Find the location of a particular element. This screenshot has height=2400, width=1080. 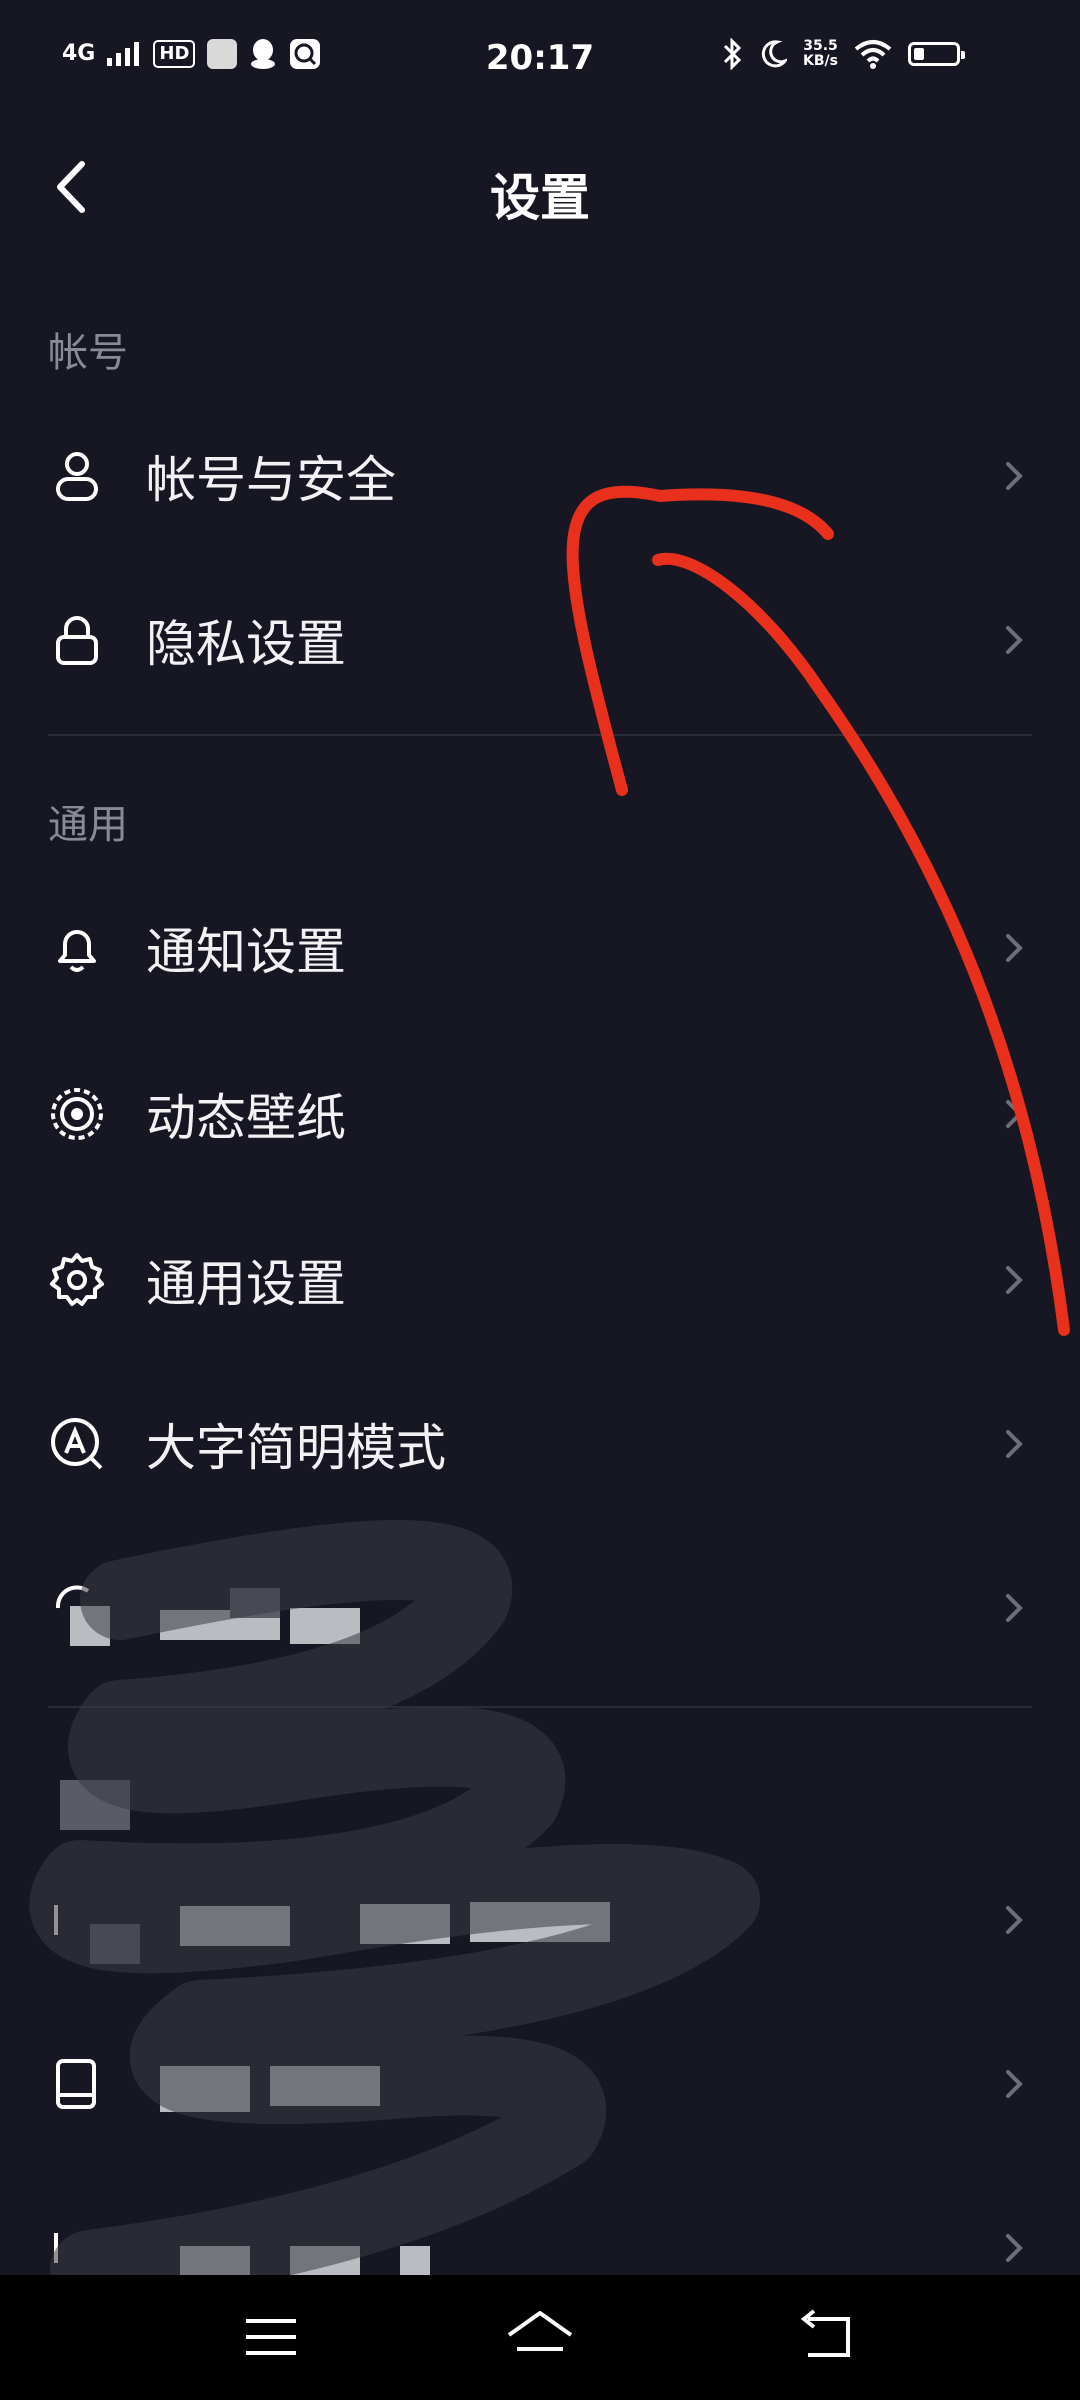

moon-icon is located at coordinates (774, 54).